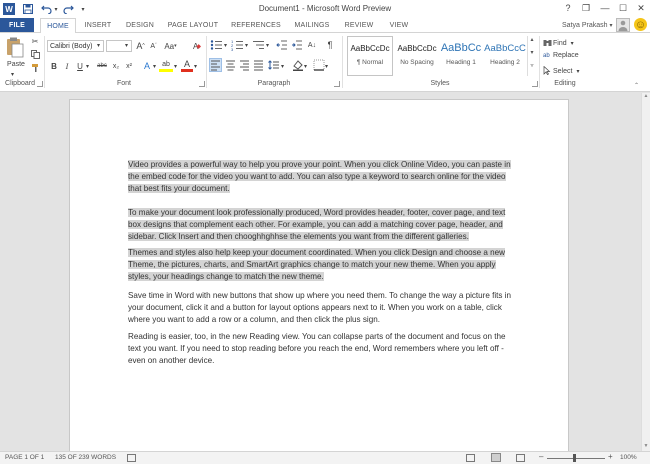 The height and width of the screenshot is (464, 650). Describe the element at coordinates (197, 46) in the screenshot. I see `clear-formatting-icon: A ◆` at that location.